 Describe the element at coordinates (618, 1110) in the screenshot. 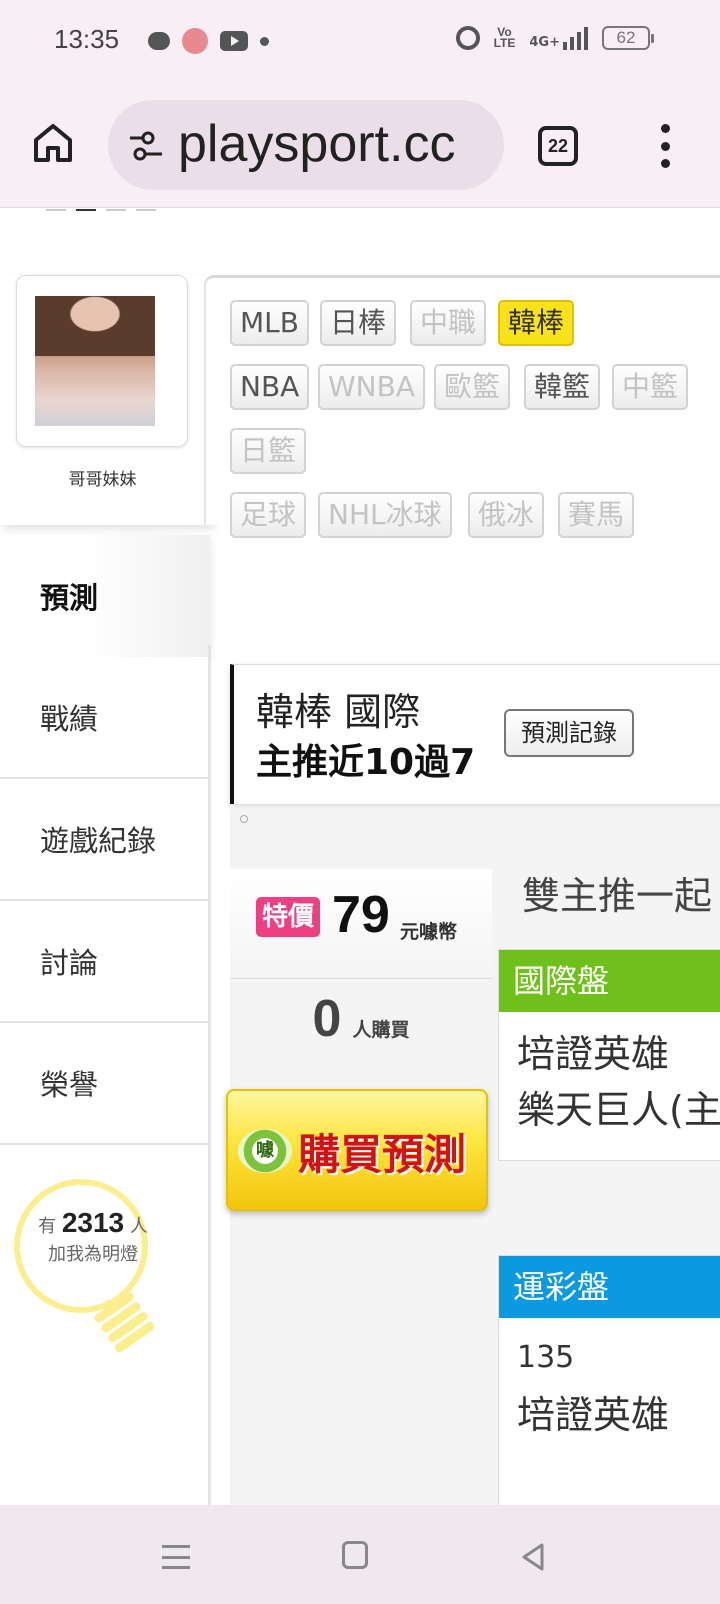

I see `intl-market-team-2: 樂天巨人(主` at that location.